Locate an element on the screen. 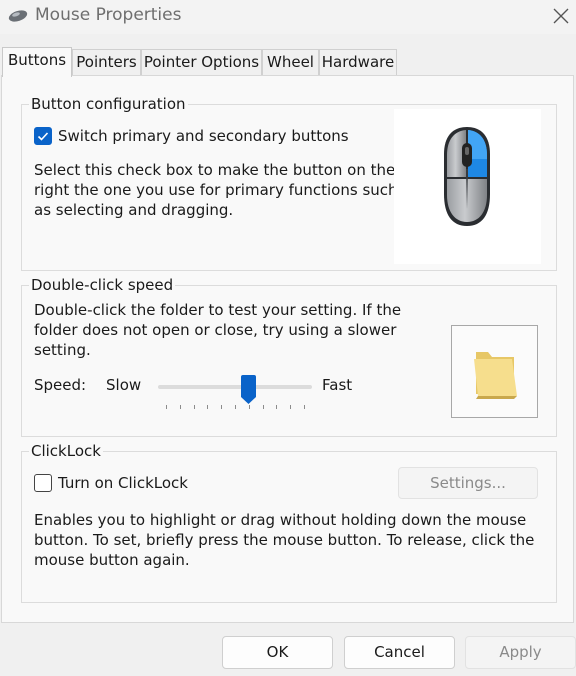  close-icon is located at coordinates (561, 16).